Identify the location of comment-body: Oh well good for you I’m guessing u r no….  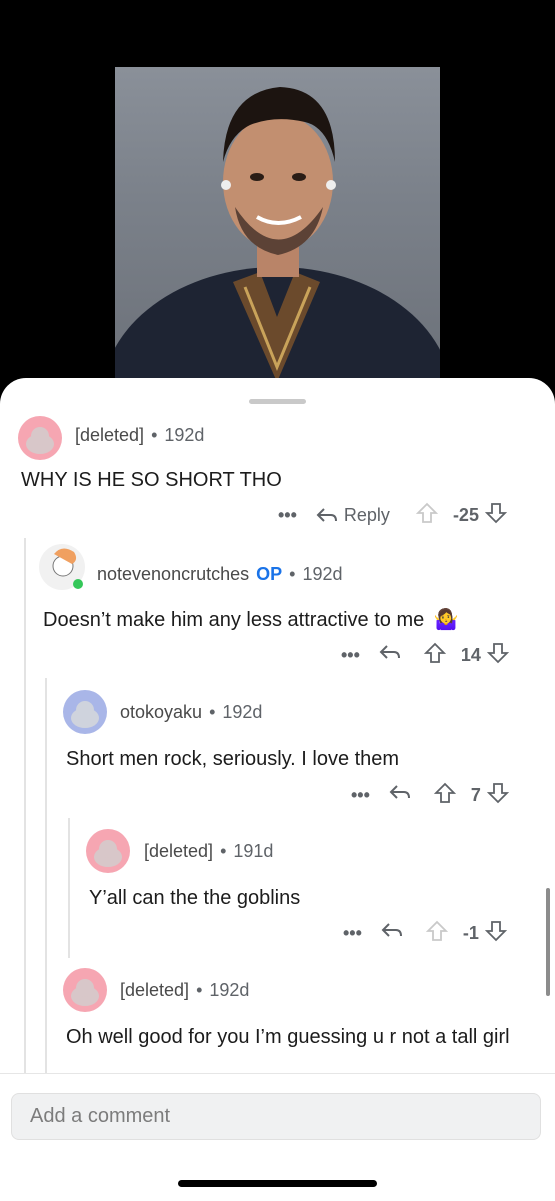
(288, 1037).